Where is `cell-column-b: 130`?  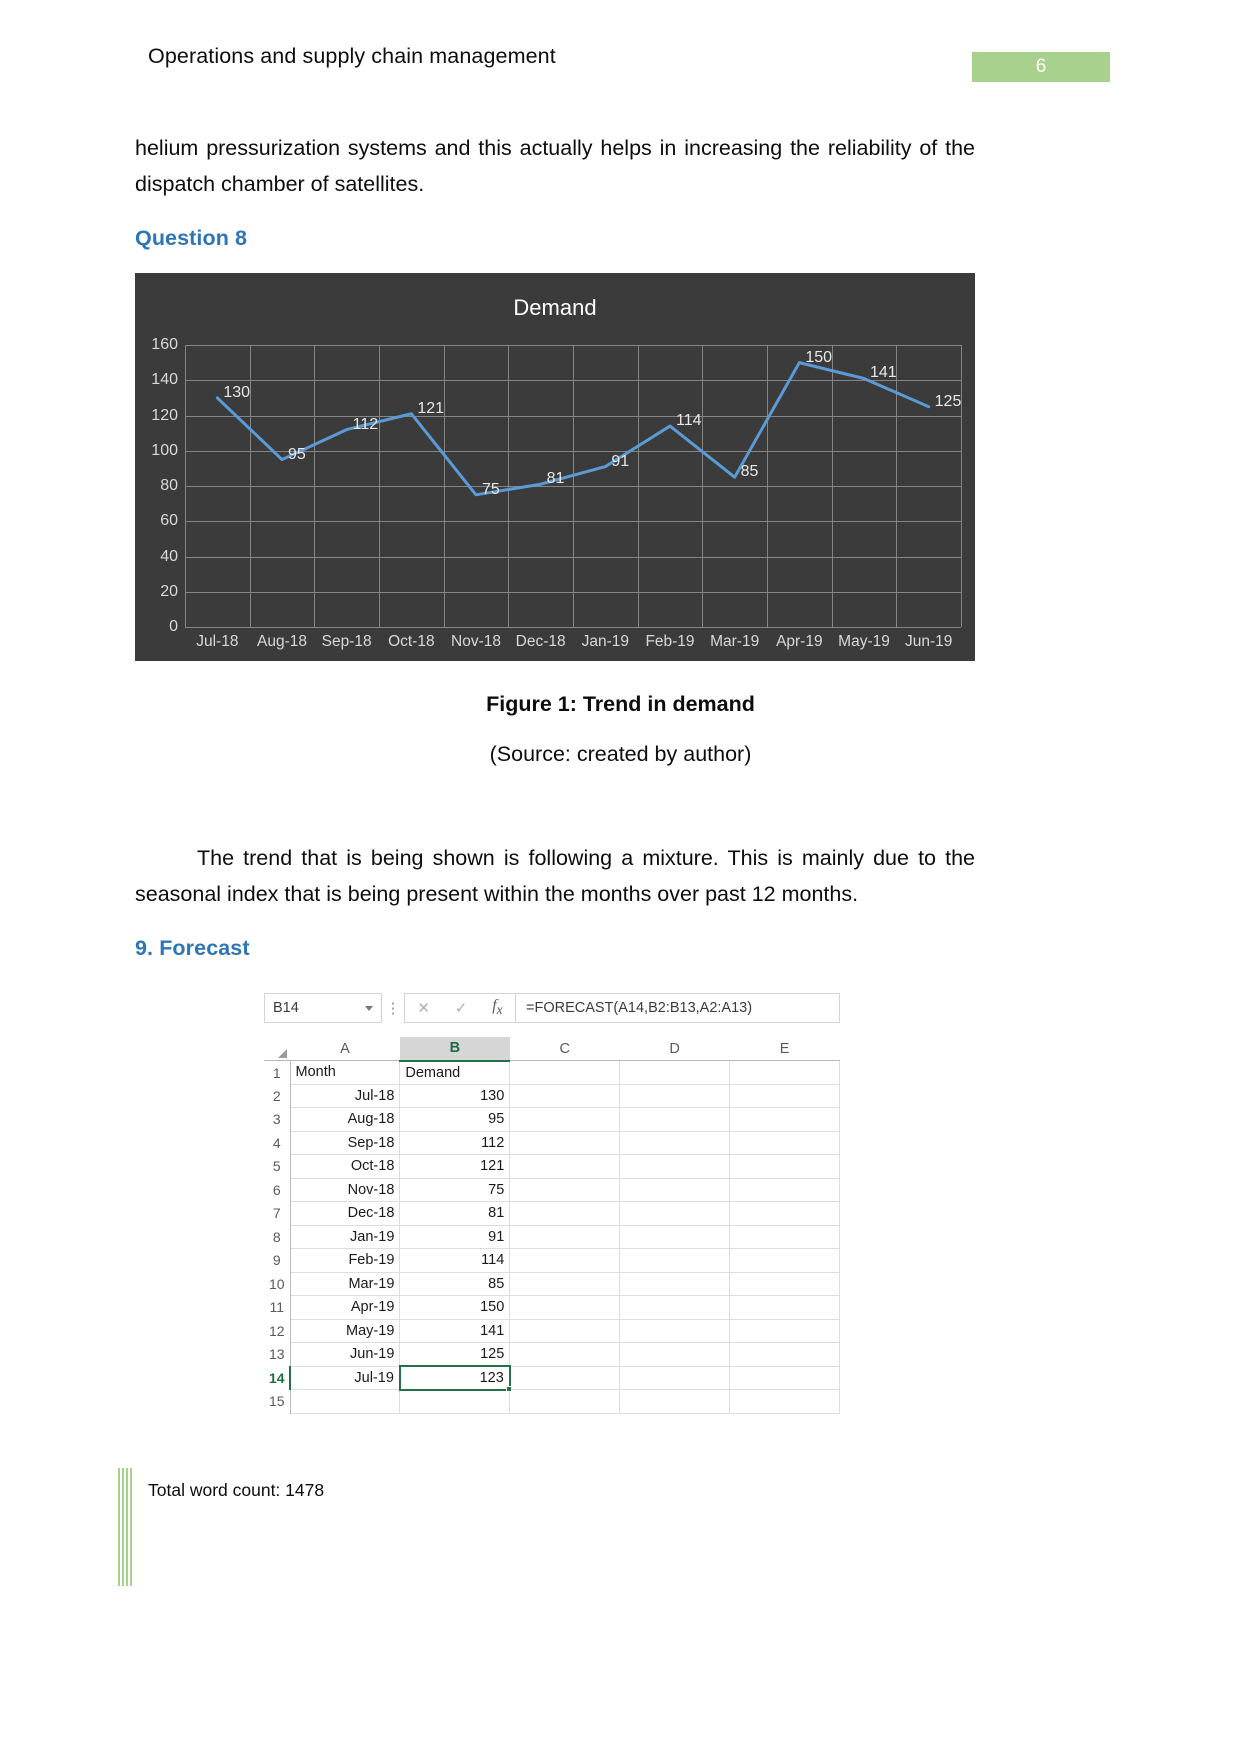 cell-column-b: 130 is located at coordinates (455, 1096).